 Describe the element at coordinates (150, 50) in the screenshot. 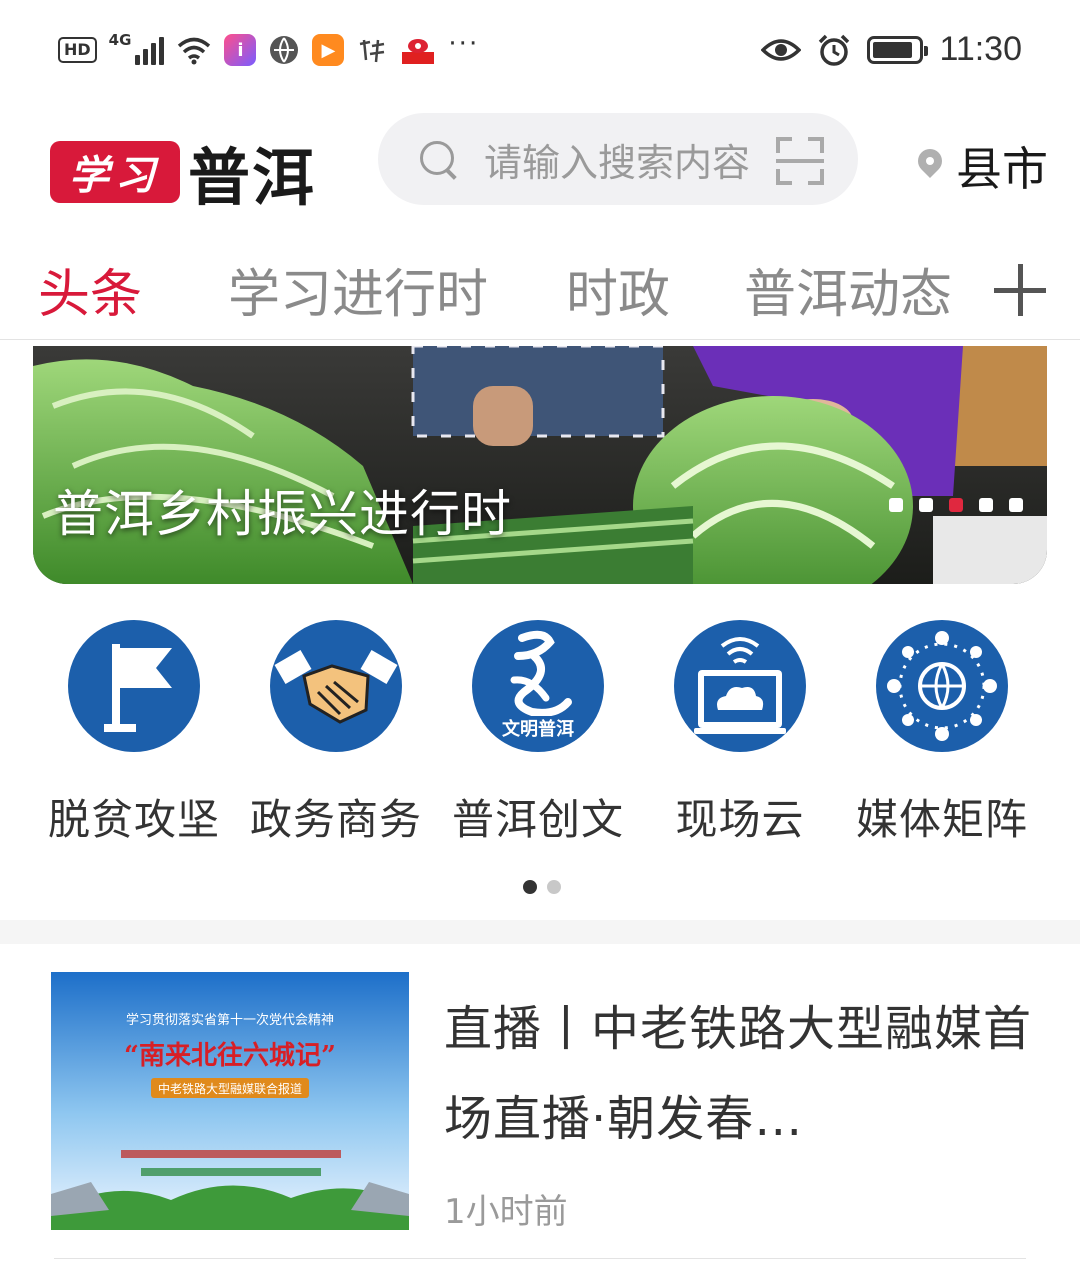

I see `signal-icon` at that location.